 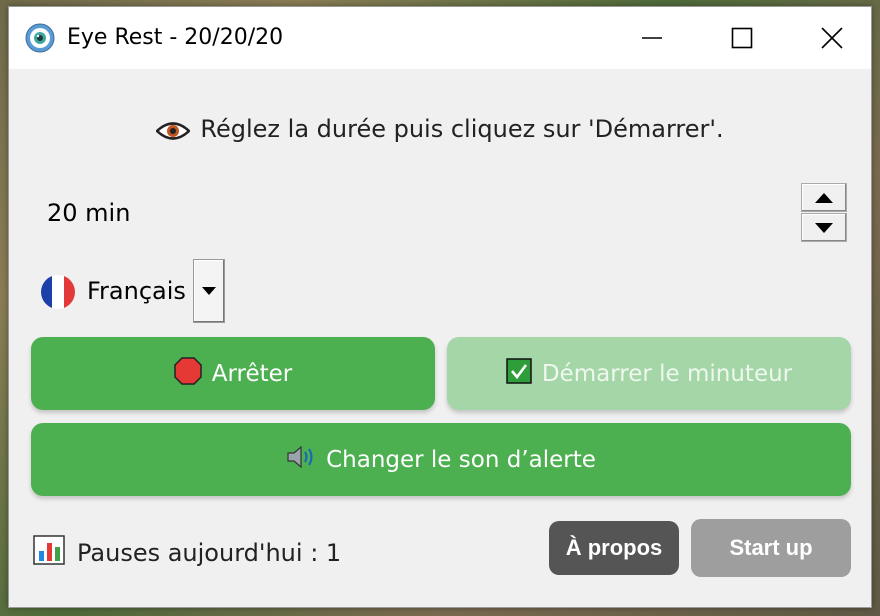 What do you see at coordinates (252, 373) in the screenshot?
I see `stop-label: Arrêter` at bounding box center [252, 373].